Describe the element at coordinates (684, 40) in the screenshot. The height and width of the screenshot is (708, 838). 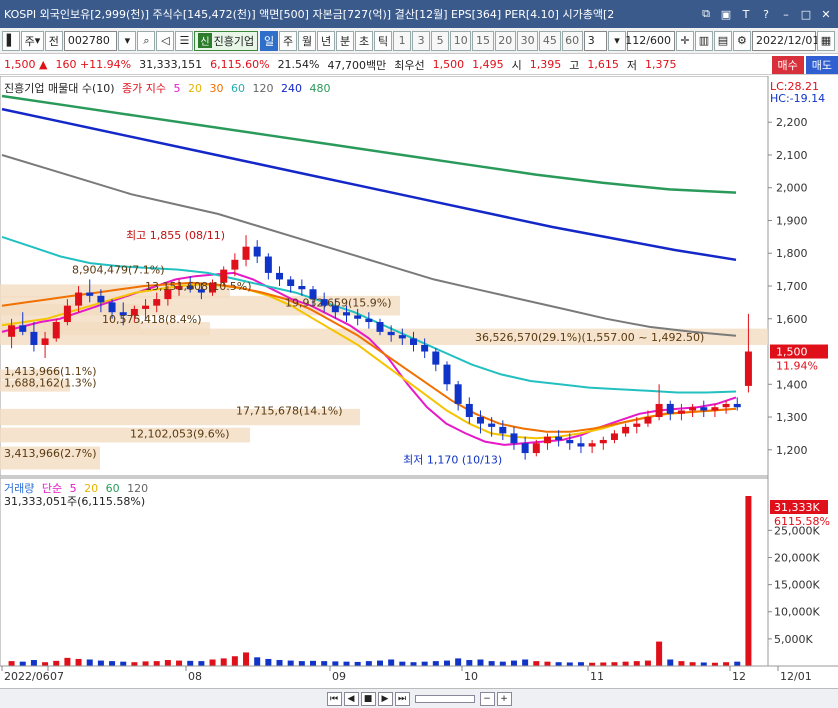
I see `crosshair-icon: ✛` at that location.